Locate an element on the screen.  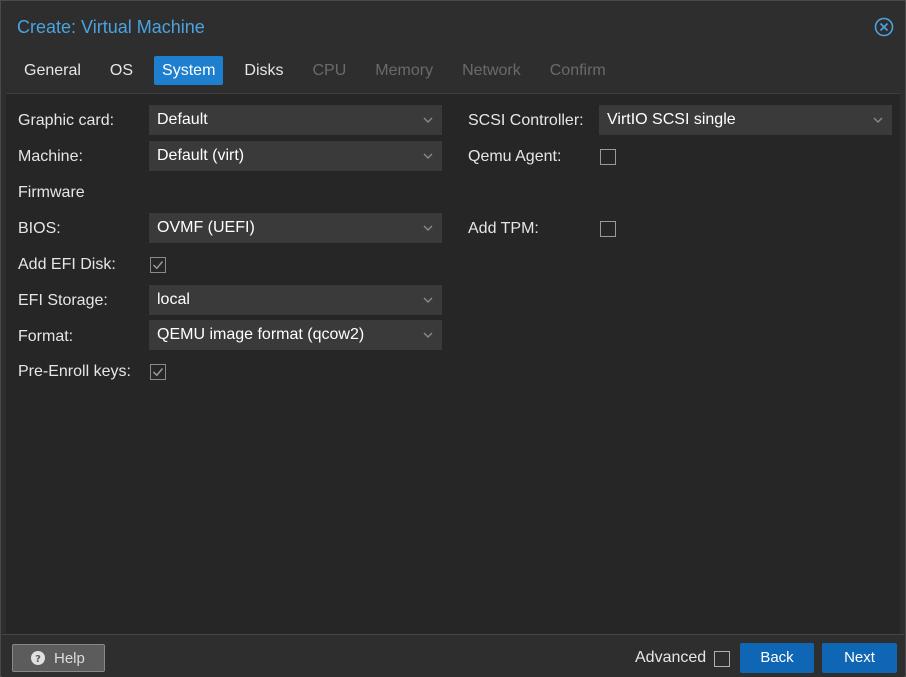
efi-storage-value: local is located at coordinates (173, 299).